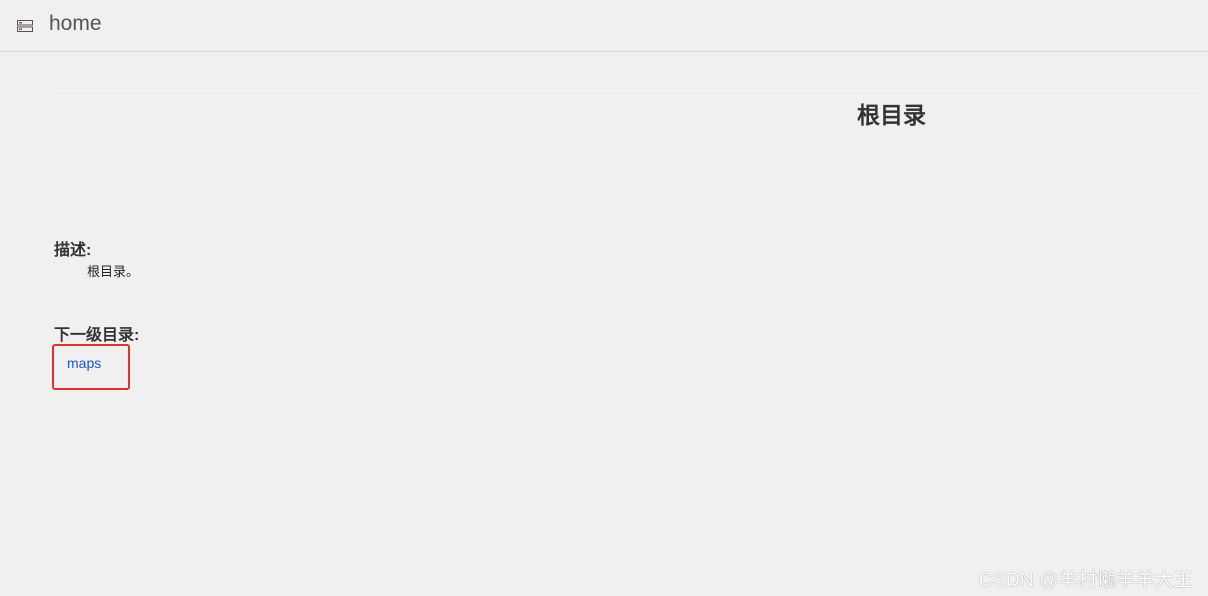  Describe the element at coordinates (630, 95) in the screenshot. I see `divider` at that location.